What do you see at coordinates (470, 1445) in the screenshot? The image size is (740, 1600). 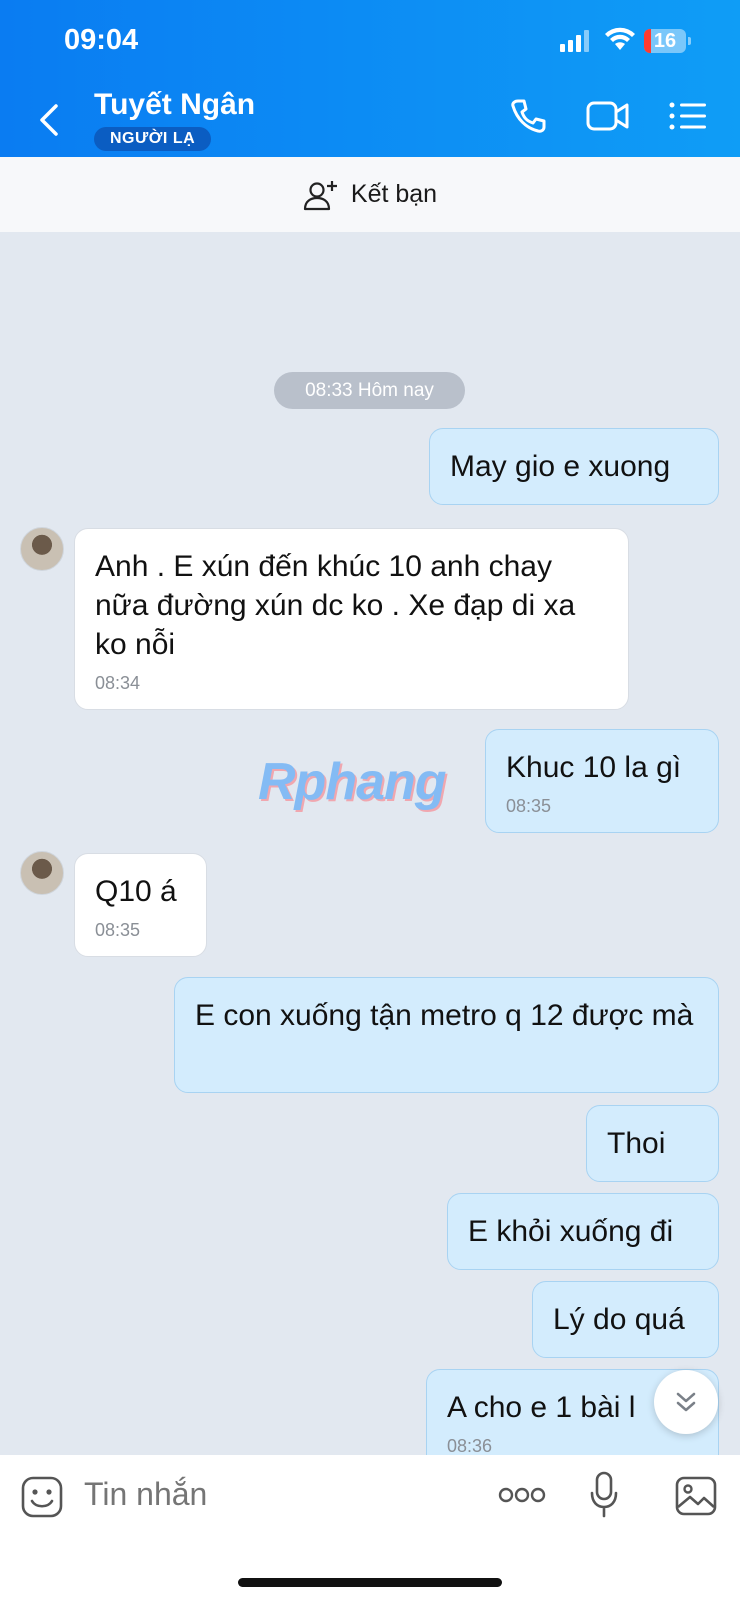 I see `message-time: 08:36` at bounding box center [470, 1445].